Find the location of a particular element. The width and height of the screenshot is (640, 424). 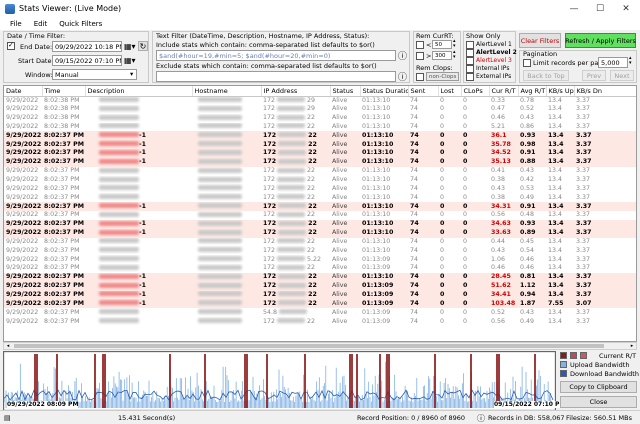

close-button: Close is located at coordinates (598, 402).